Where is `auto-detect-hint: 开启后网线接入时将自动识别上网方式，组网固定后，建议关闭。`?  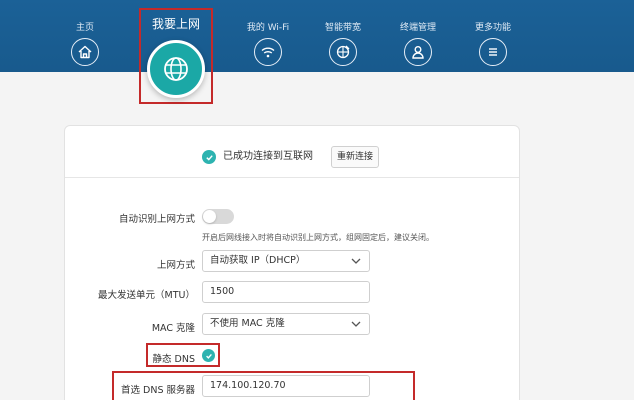 auto-detect-hint: 开启后网线接入时将自动识别上网方式，组网固定后，建议关闭。 is located at coordinates (318, 237).